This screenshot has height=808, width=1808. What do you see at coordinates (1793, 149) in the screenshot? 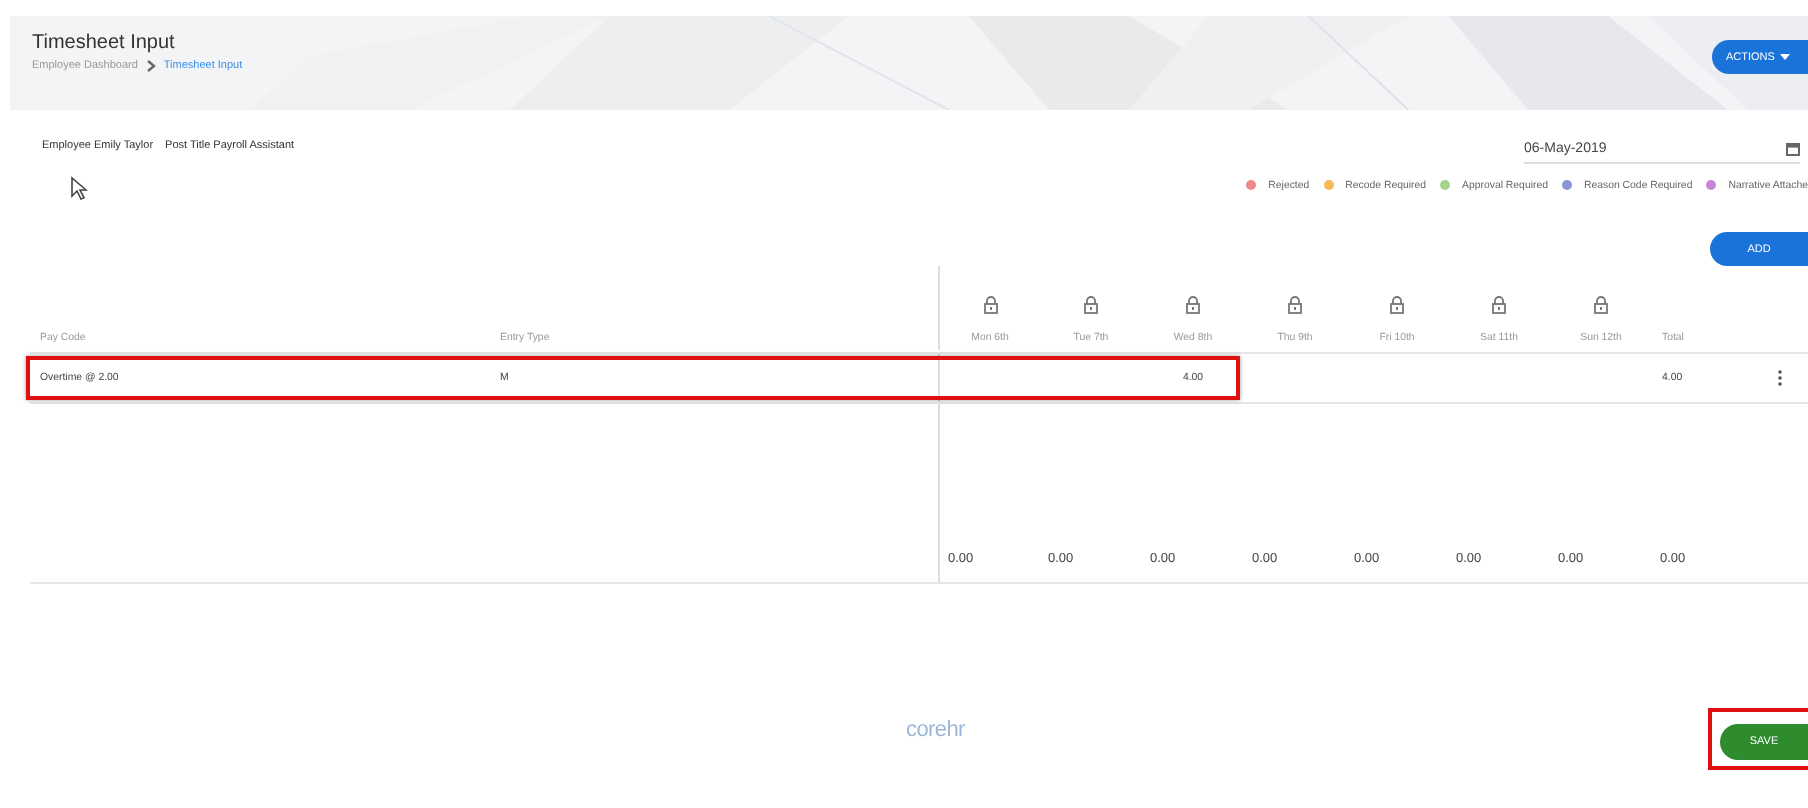
I see `calendar-icon` at bounding box center [1793, 149].